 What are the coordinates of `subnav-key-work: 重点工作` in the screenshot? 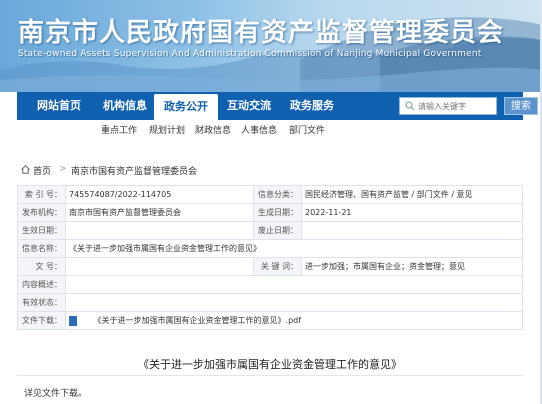 It's located at (119, 129).